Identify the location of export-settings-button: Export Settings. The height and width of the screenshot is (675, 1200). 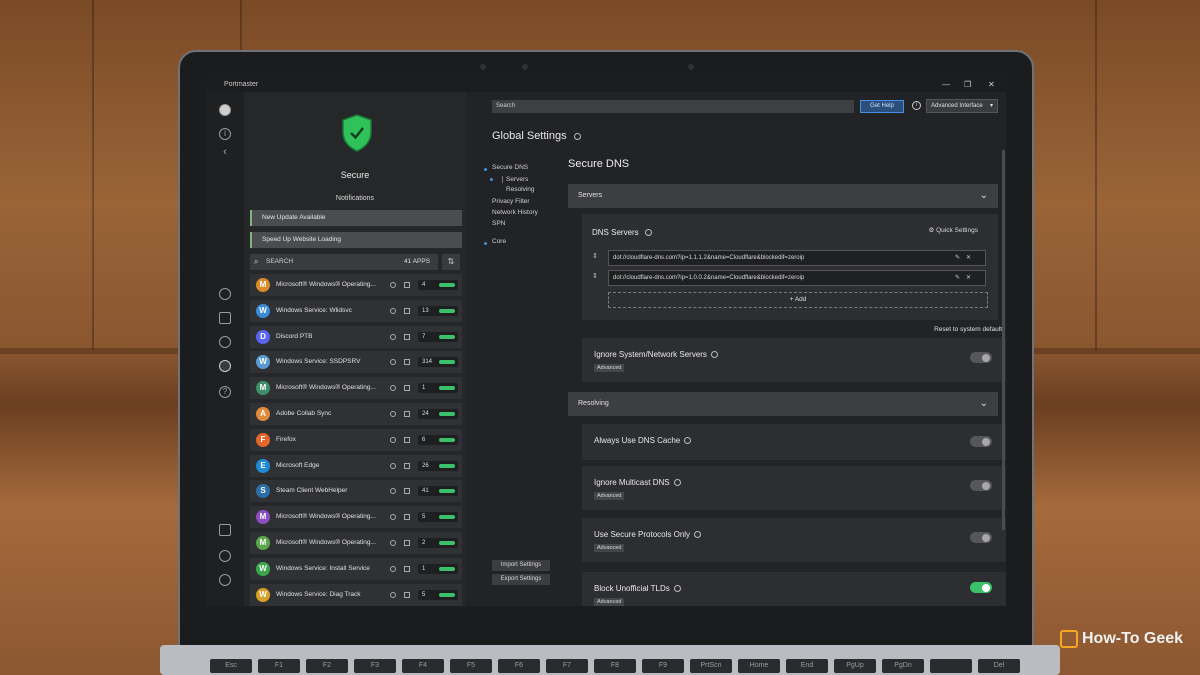
(521, 579).